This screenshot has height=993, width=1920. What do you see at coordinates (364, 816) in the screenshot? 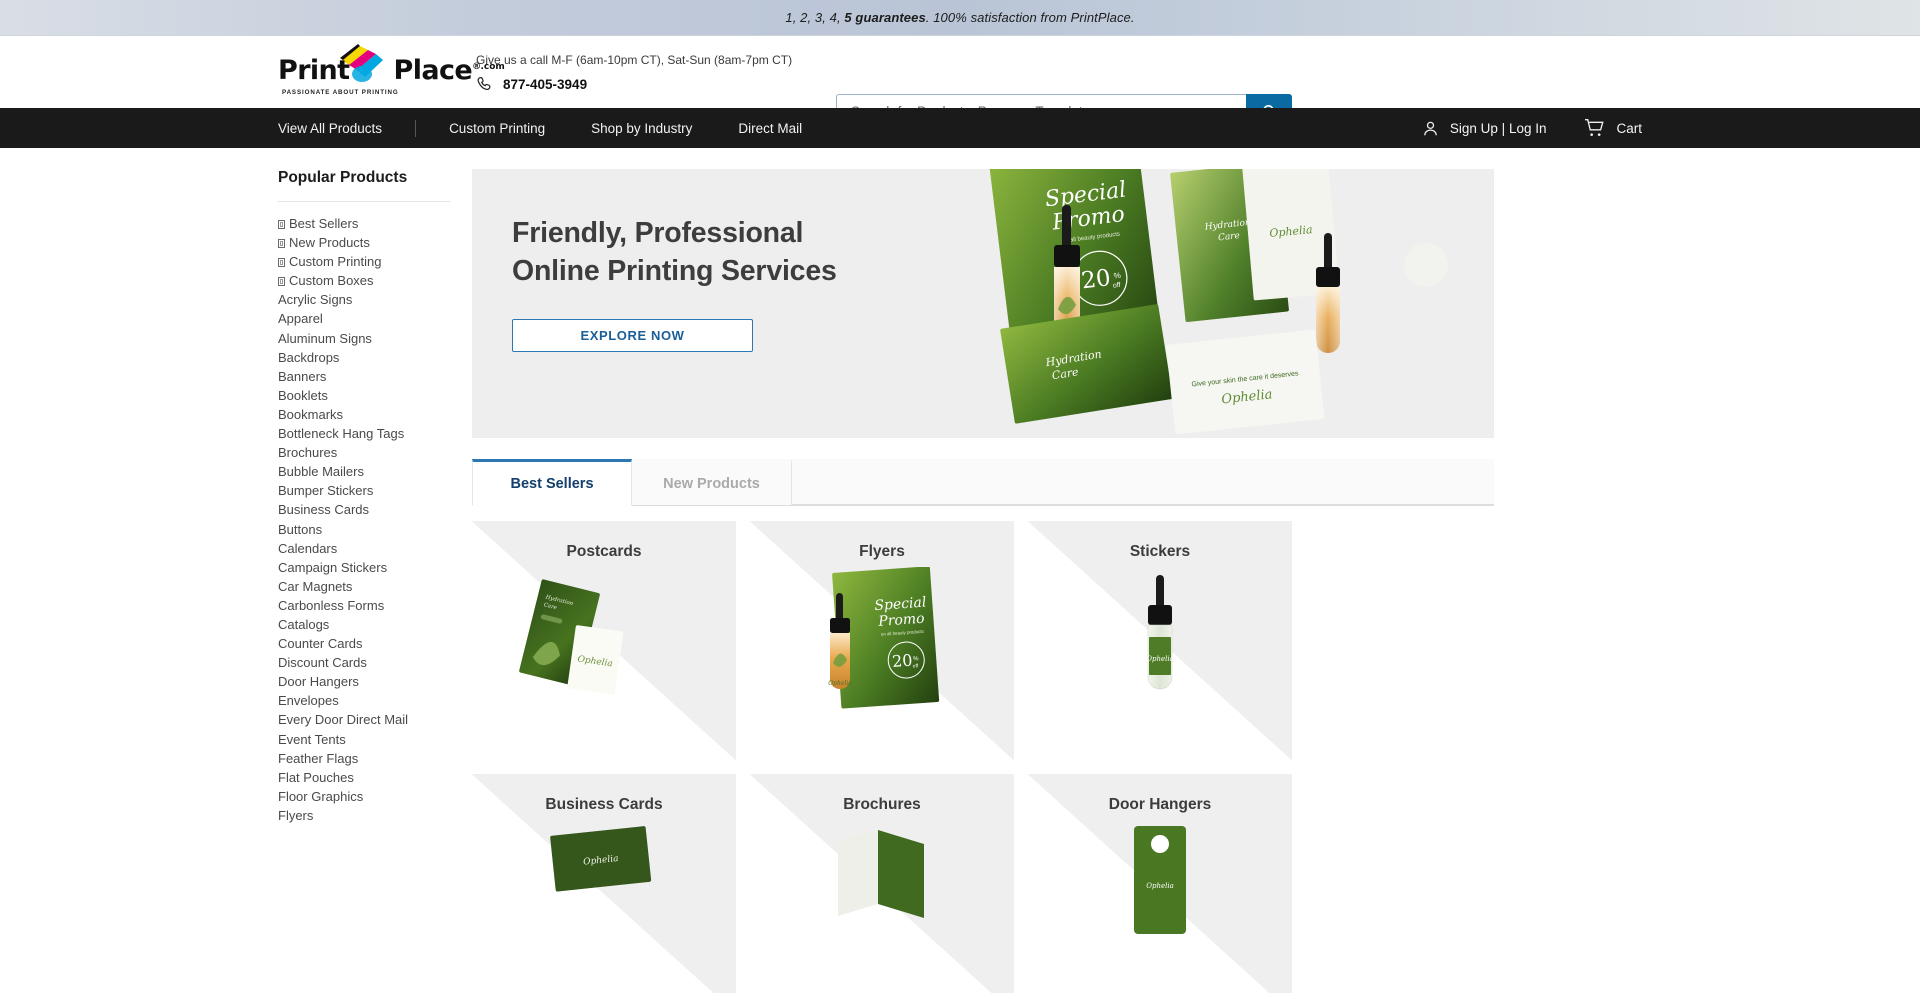
I see `sidebar-item-flyers: Flyers` at bounding box center [364, 816].